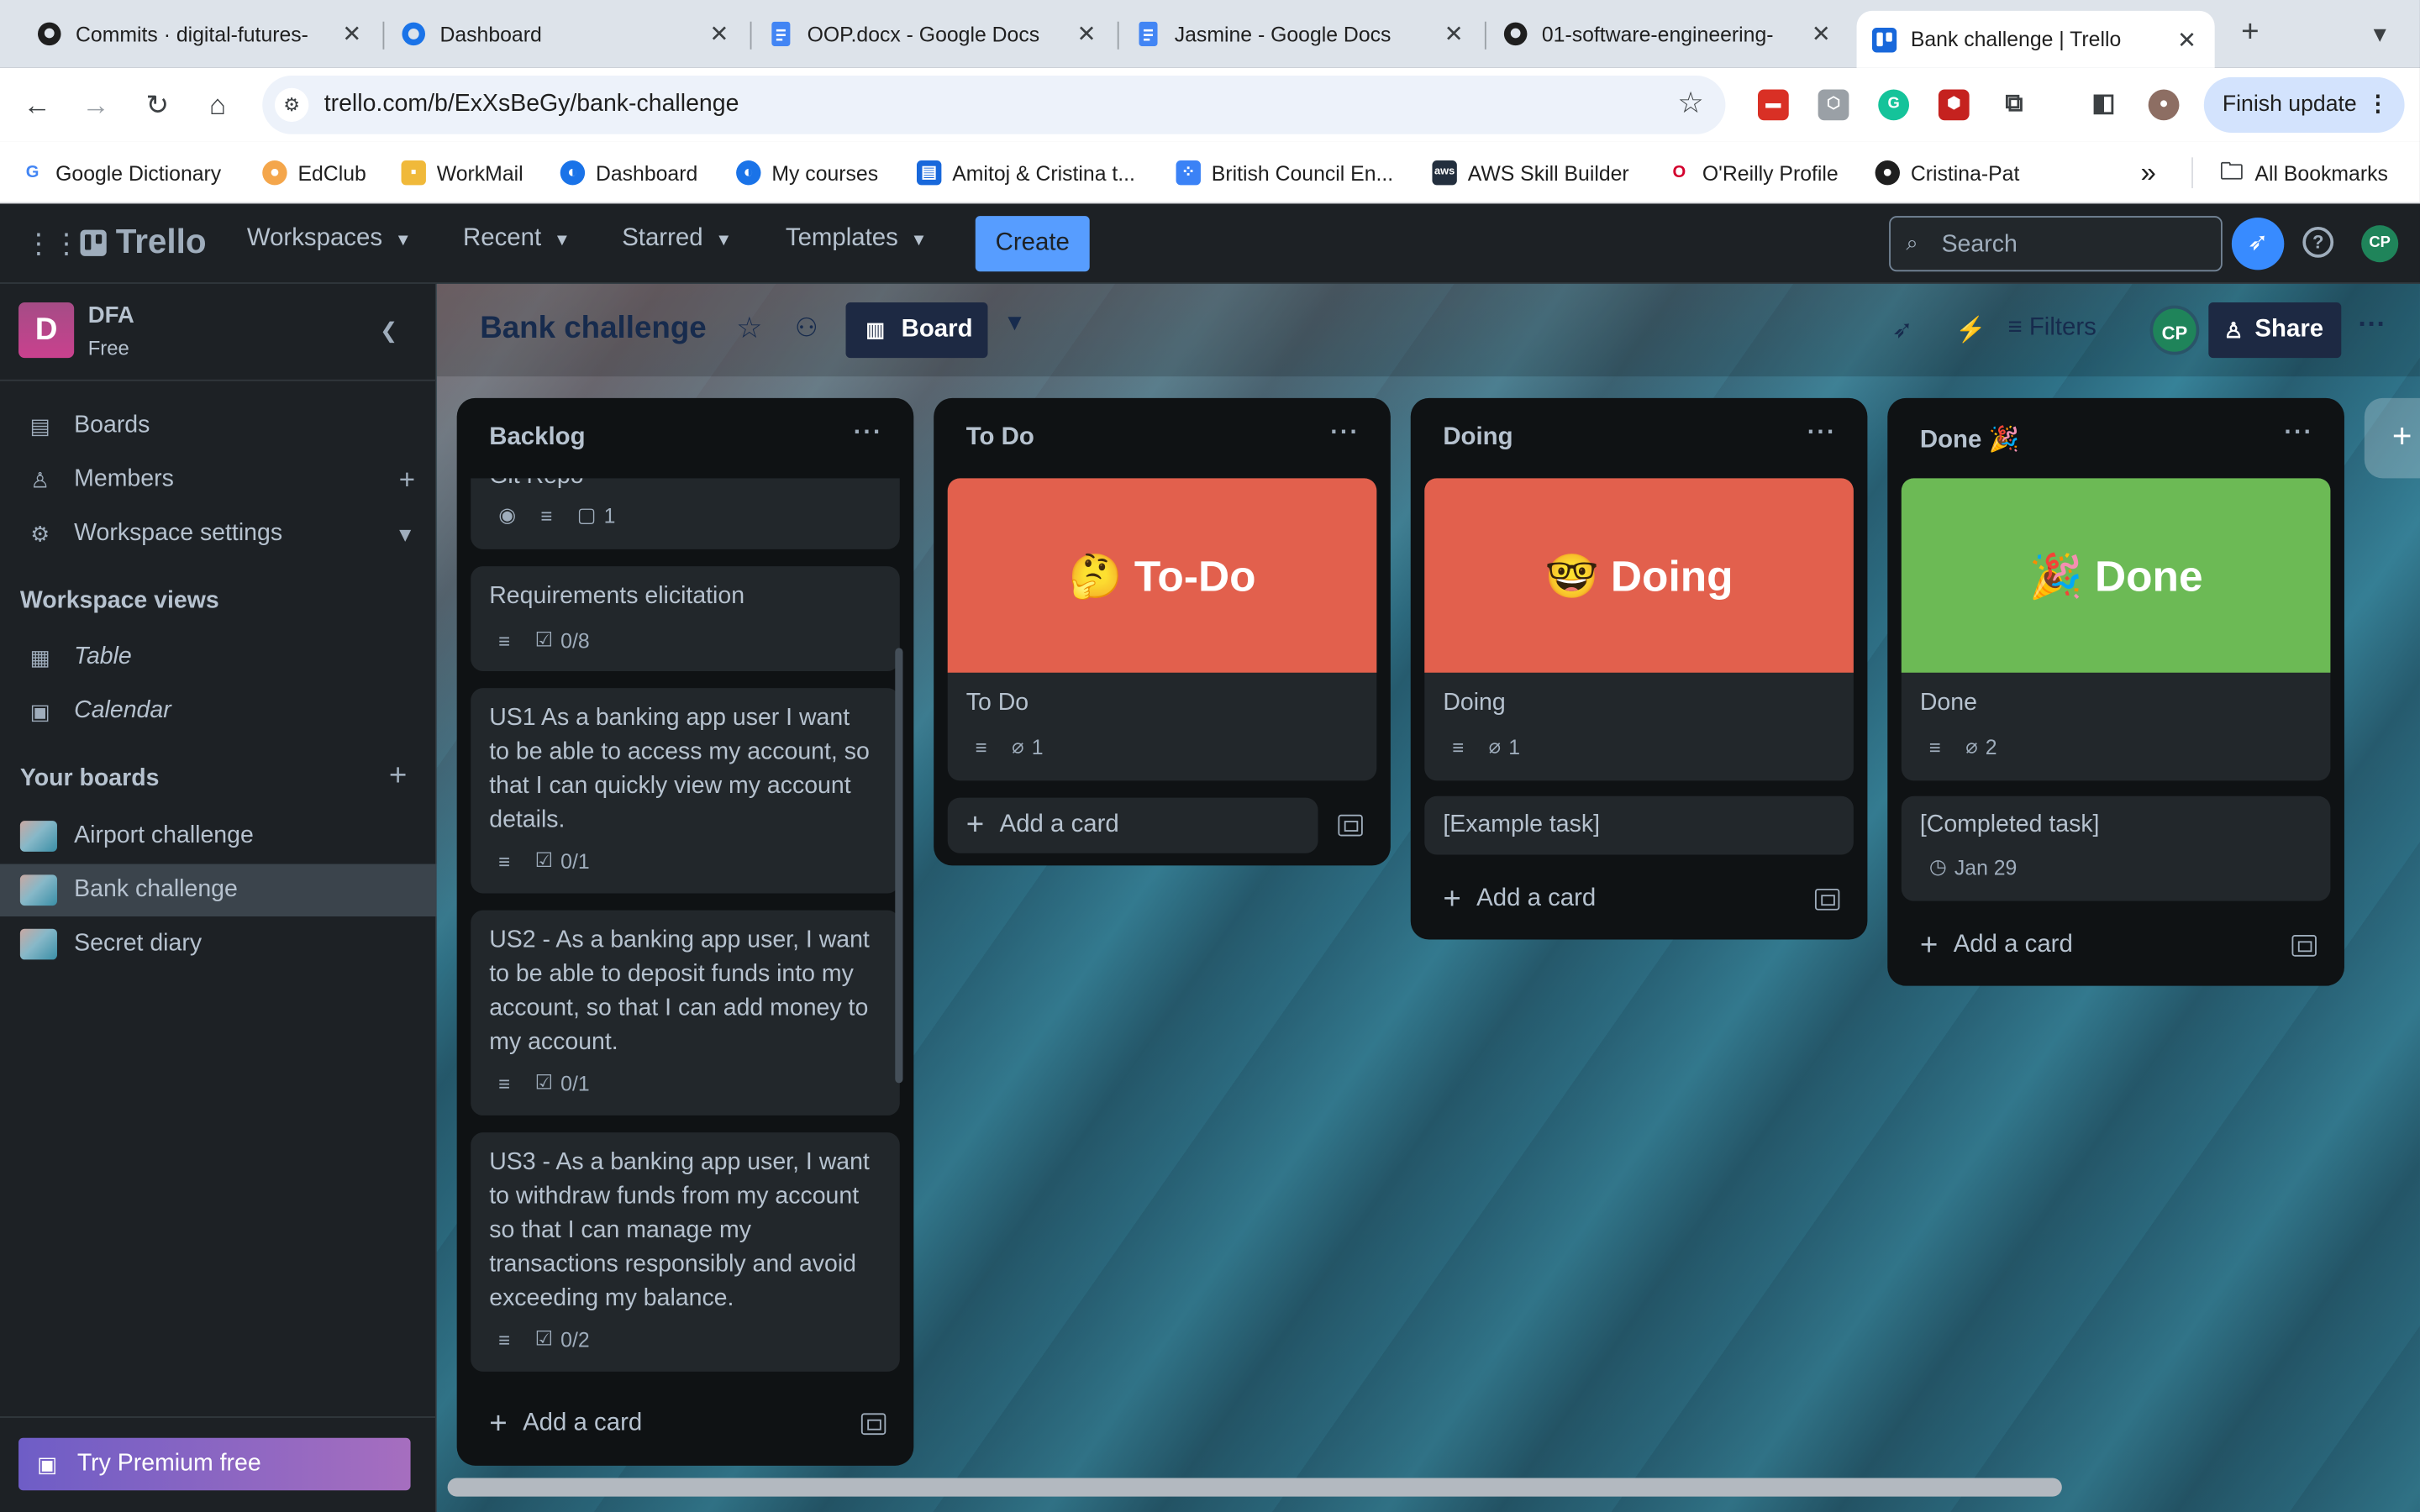 This screenshot has width=2420, height=1512. Describe the element at coordinates (1954, 105) in the screenshot. I see `adblock-icon: ⬢` at that location.